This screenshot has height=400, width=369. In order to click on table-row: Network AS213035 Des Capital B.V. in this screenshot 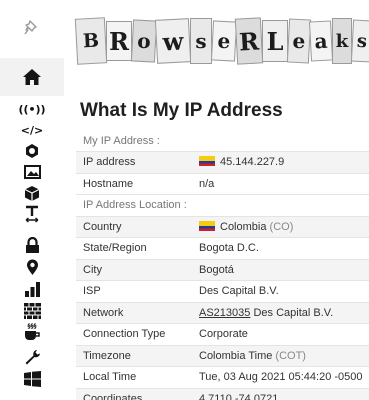, I will do `click(222, 313)`.